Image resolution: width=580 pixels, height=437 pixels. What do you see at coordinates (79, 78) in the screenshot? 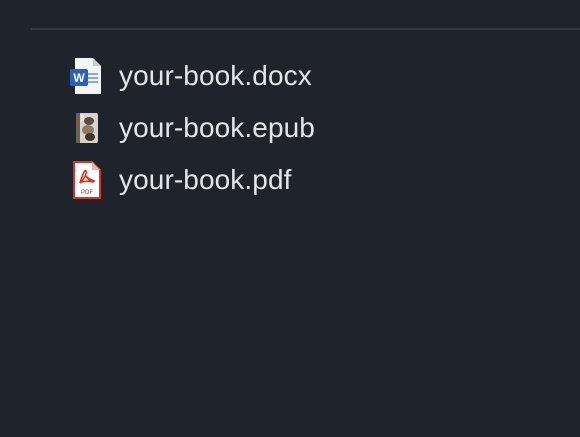
I see `svg-text: W` at bounding box center [79, 78].